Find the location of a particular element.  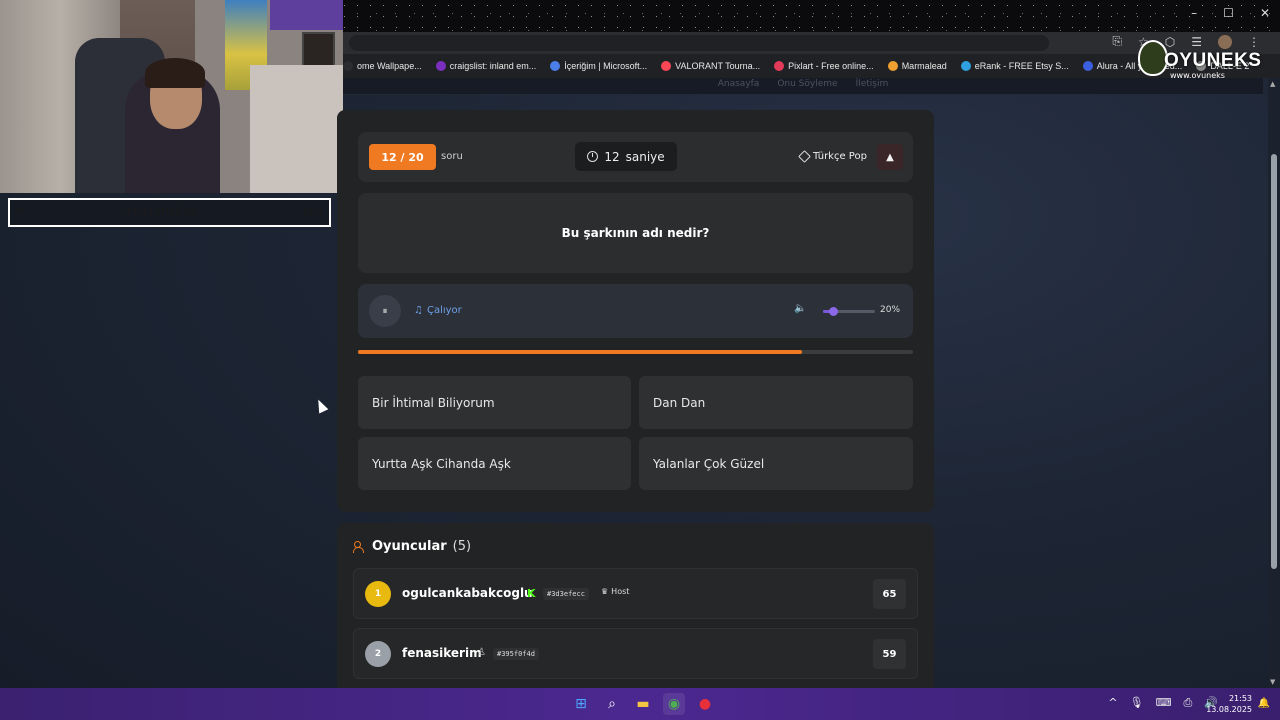

volume-icon: 🔈 is located at coordinates (800, 308).